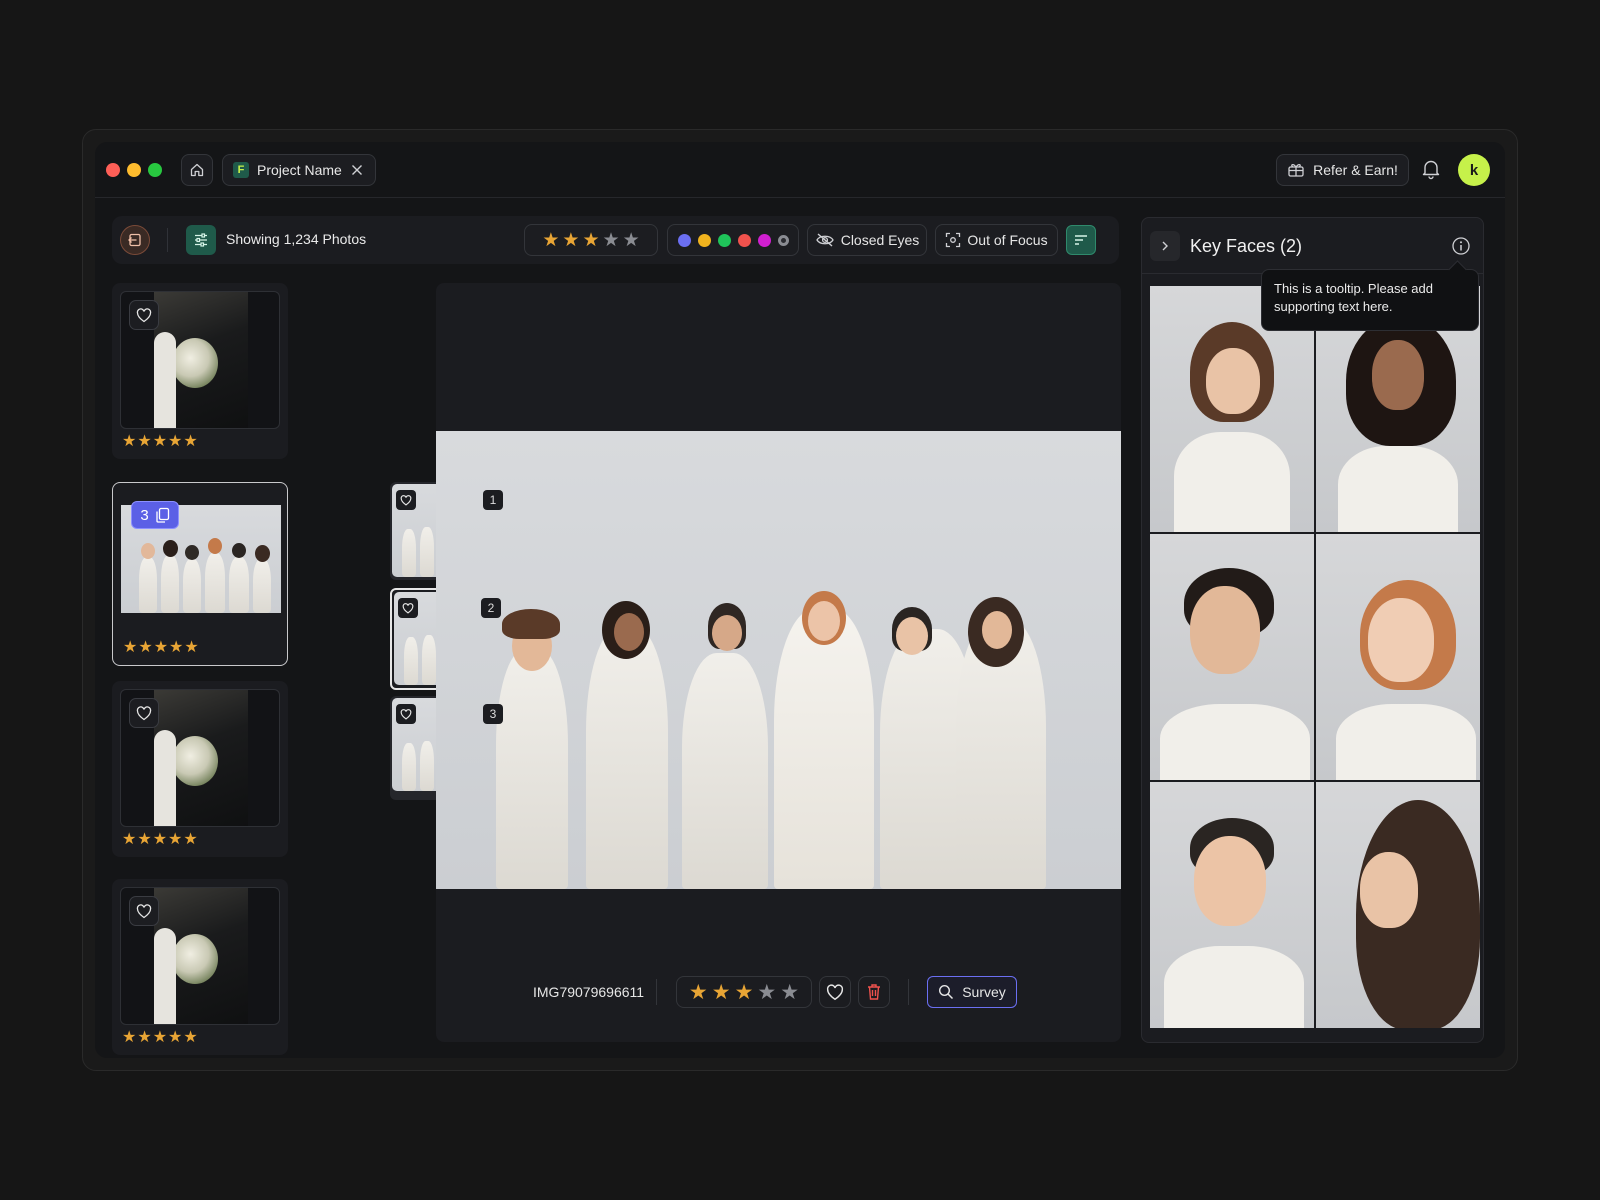 The height and width of the screenshot is (1200, 1600). I want to click on exit-button, so click(135, 240).